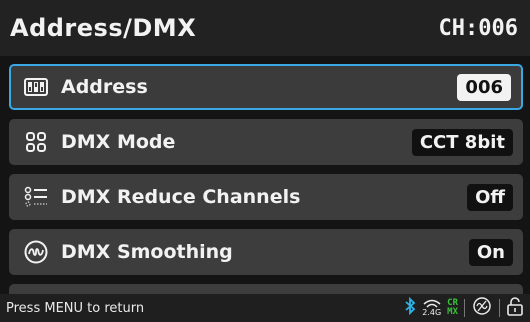 The height and width of the screenshot is (322, 530). What do you see at coordinates (266, 87) in the screenshot?
I see `menu-item-address: Address 006` at bounding box center [266, 87].